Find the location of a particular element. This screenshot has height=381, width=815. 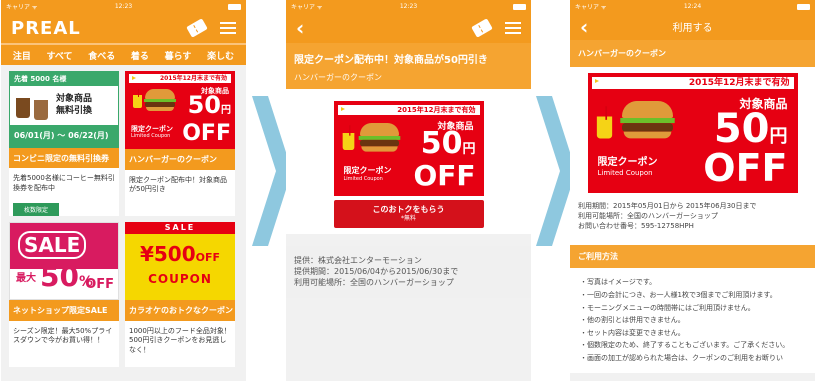

card-description: 1000円以上のフード全品対象！500円引きクーポンをお見逃しなく！ is located at coordinates (180, 340).